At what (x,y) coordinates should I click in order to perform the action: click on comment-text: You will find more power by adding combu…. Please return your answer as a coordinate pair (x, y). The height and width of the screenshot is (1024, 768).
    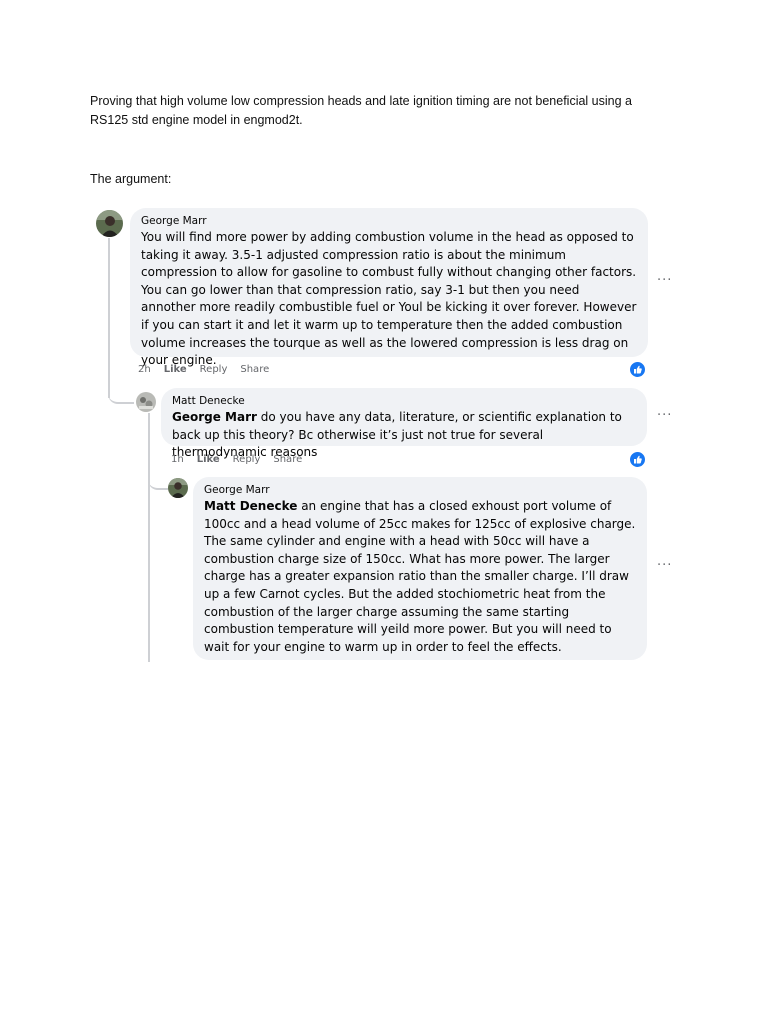
    Looking at the image, I should click on (389, 299).